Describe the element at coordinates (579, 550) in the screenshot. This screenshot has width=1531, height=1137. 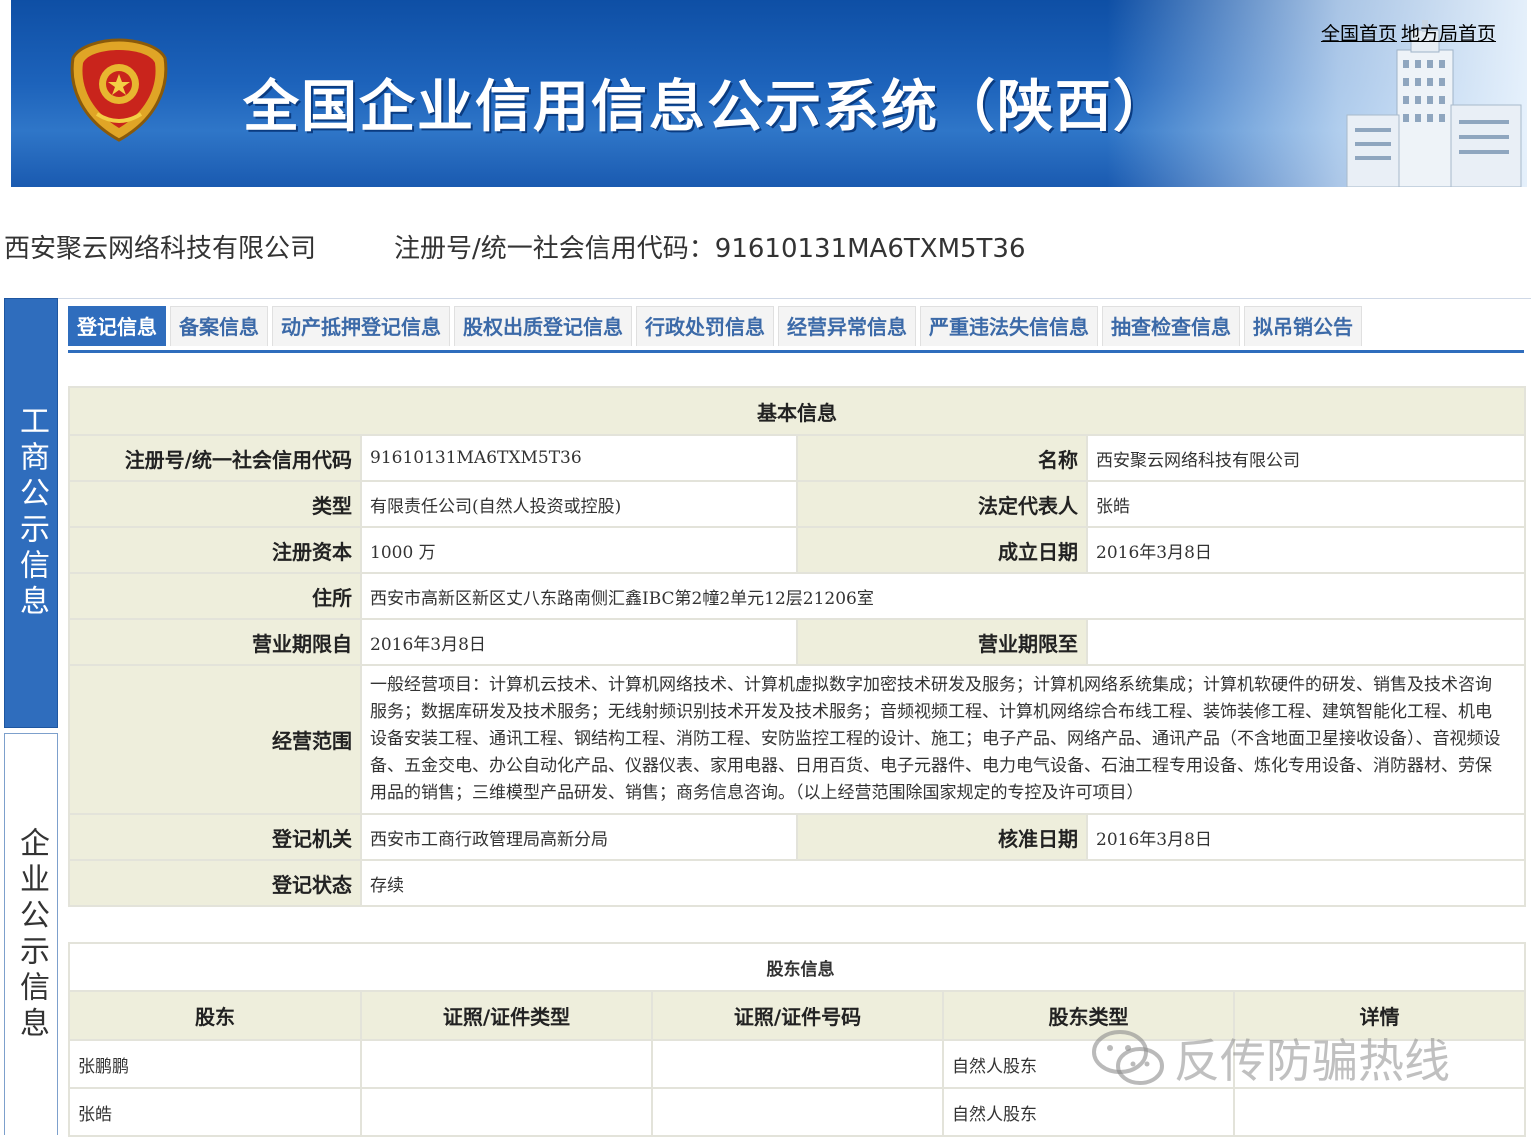
I see `capital-value: 1000 万` at that location.